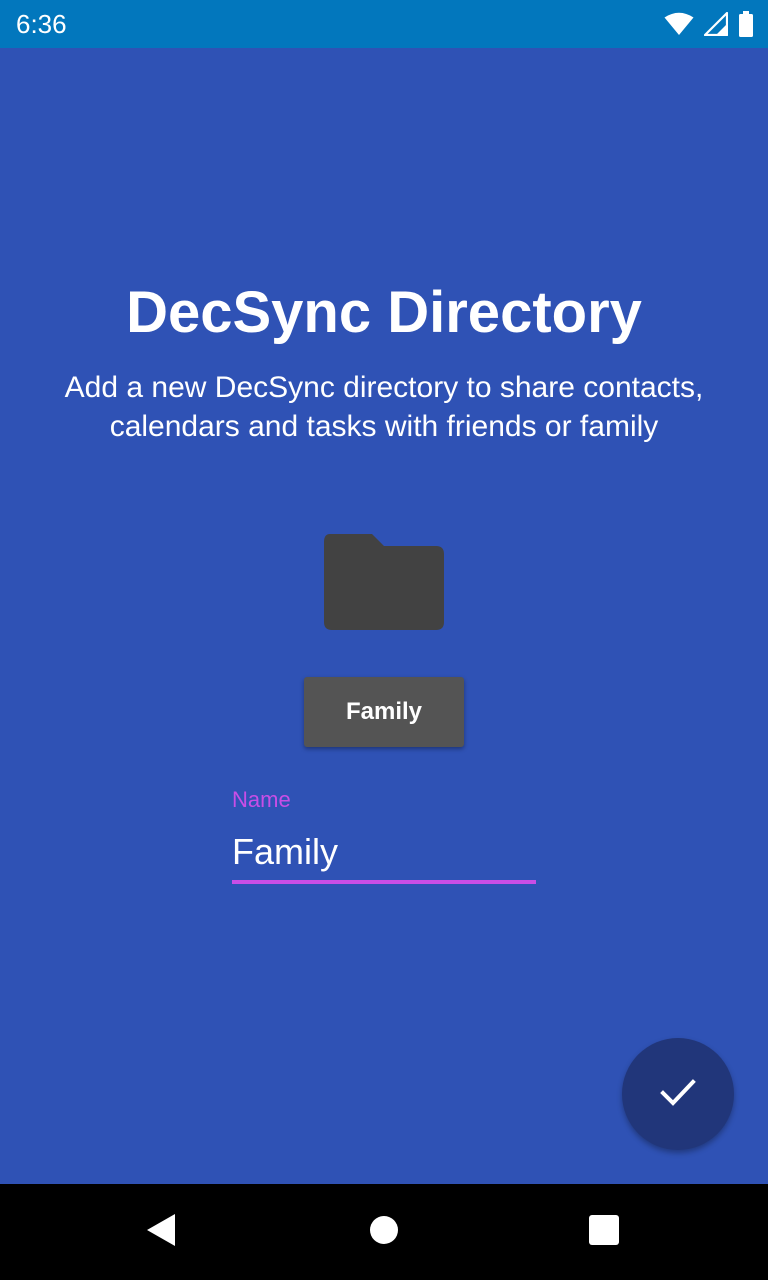 The height and width of the screenshot is (1280, 768). I want to click on name-field-label: Name, so click(261, 799).